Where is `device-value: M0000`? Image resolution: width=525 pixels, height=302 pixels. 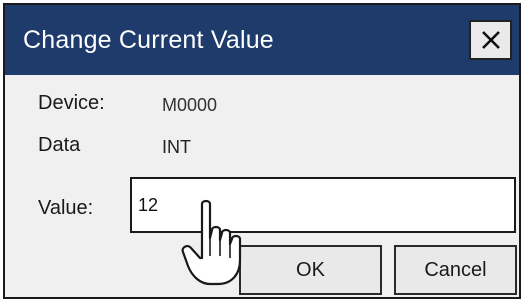 device-value: M0000 is located at coordinates (190, 105).